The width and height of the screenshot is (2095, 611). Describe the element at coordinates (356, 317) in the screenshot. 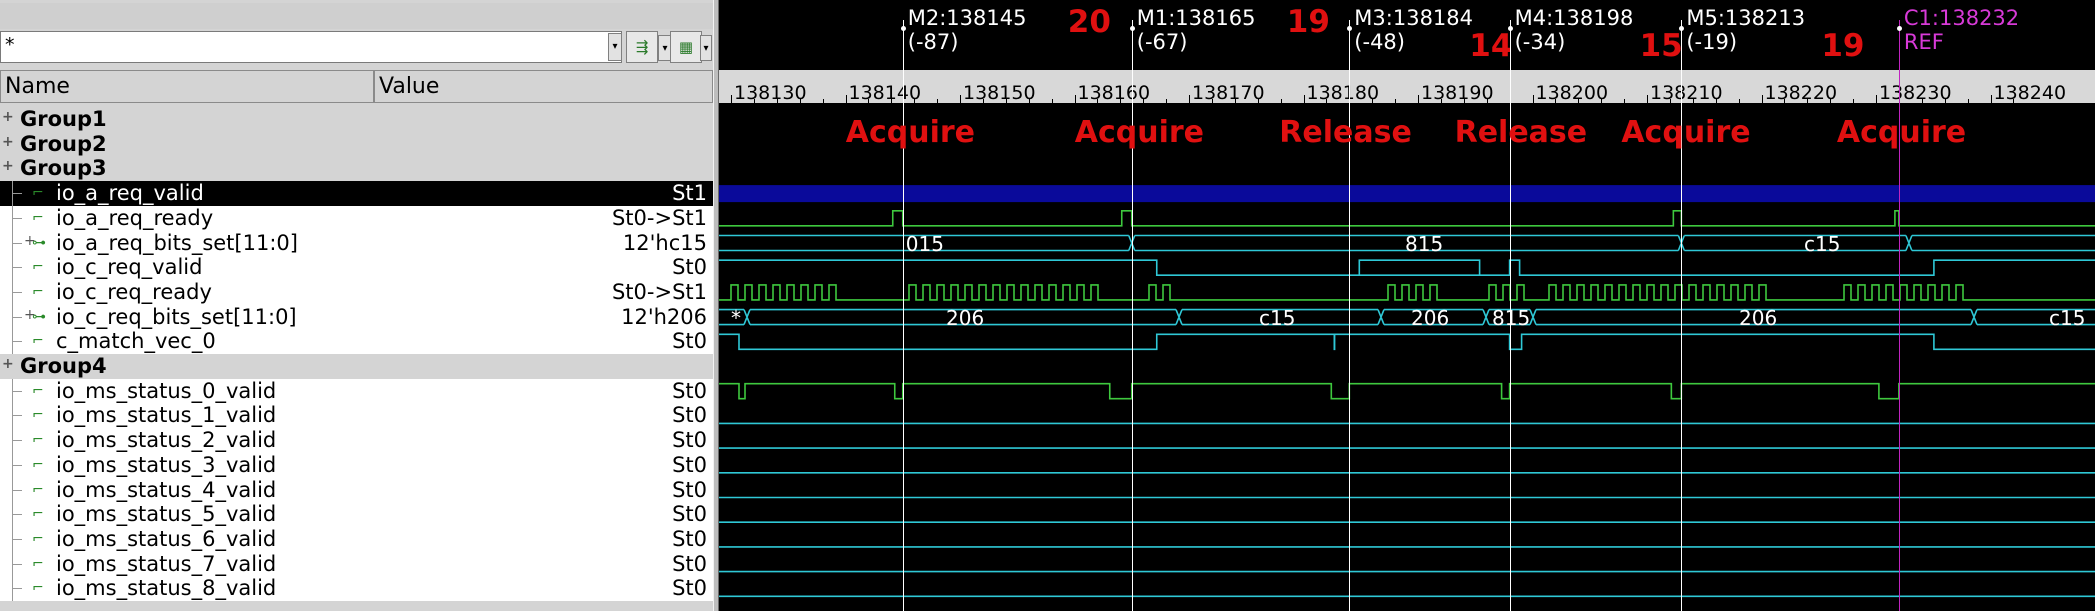

I see `signal-row: + ⊶ io_c_req_bits_set[11:0] 12'h206` at that location.